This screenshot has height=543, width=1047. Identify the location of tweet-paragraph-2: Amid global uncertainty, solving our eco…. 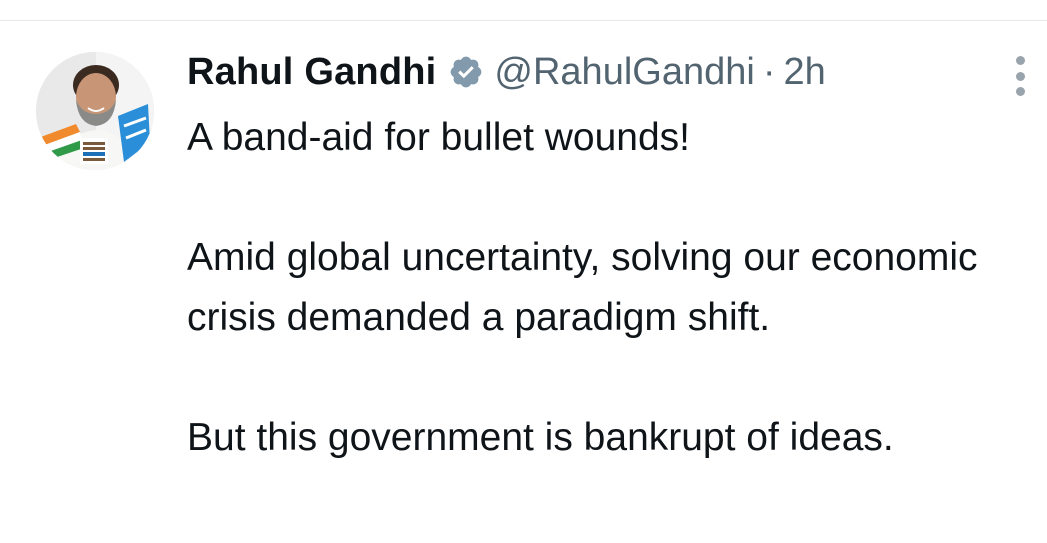
(582, 287).